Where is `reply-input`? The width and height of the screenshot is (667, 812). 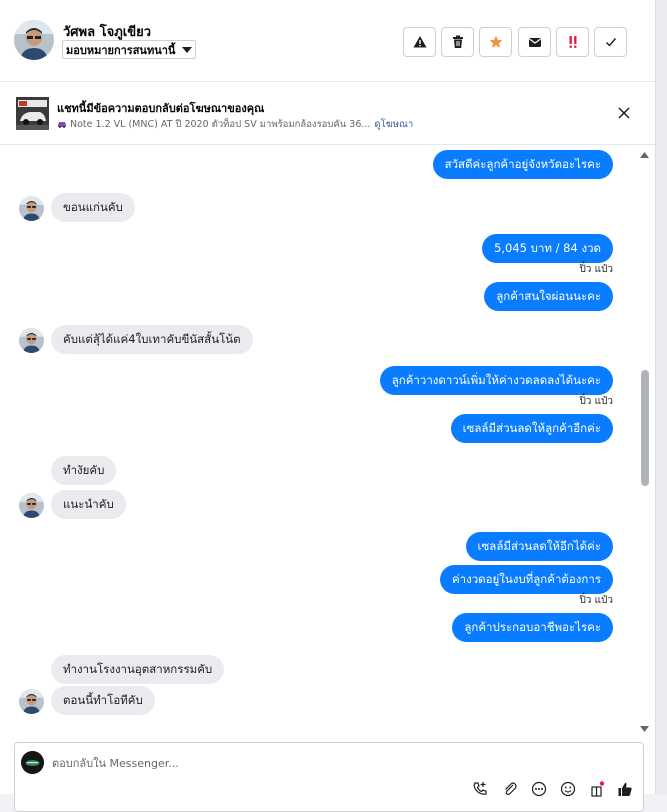 reply-input is located at coordinates (252, 763).